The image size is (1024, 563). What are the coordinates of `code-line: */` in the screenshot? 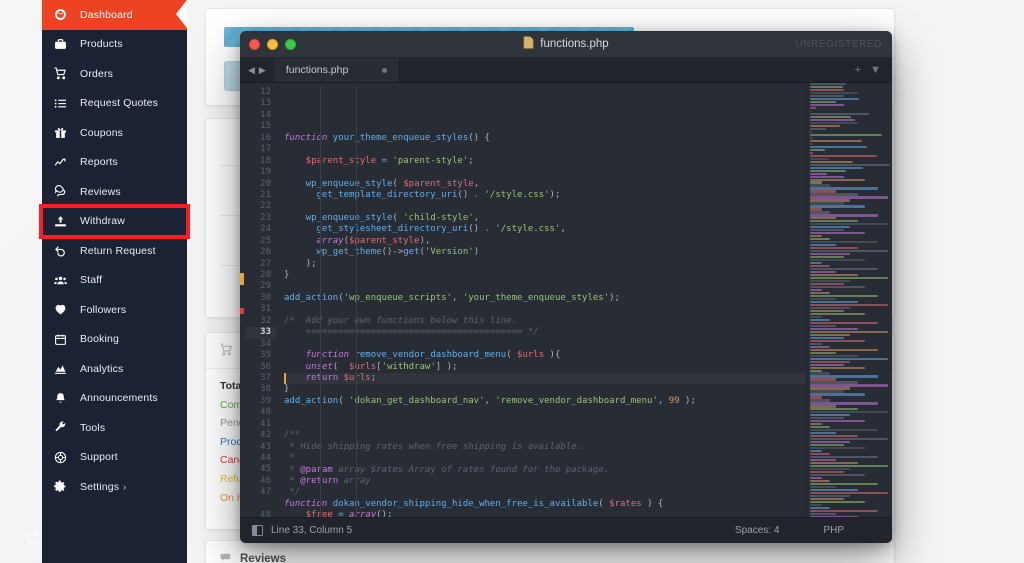 It's located at (588, 492).